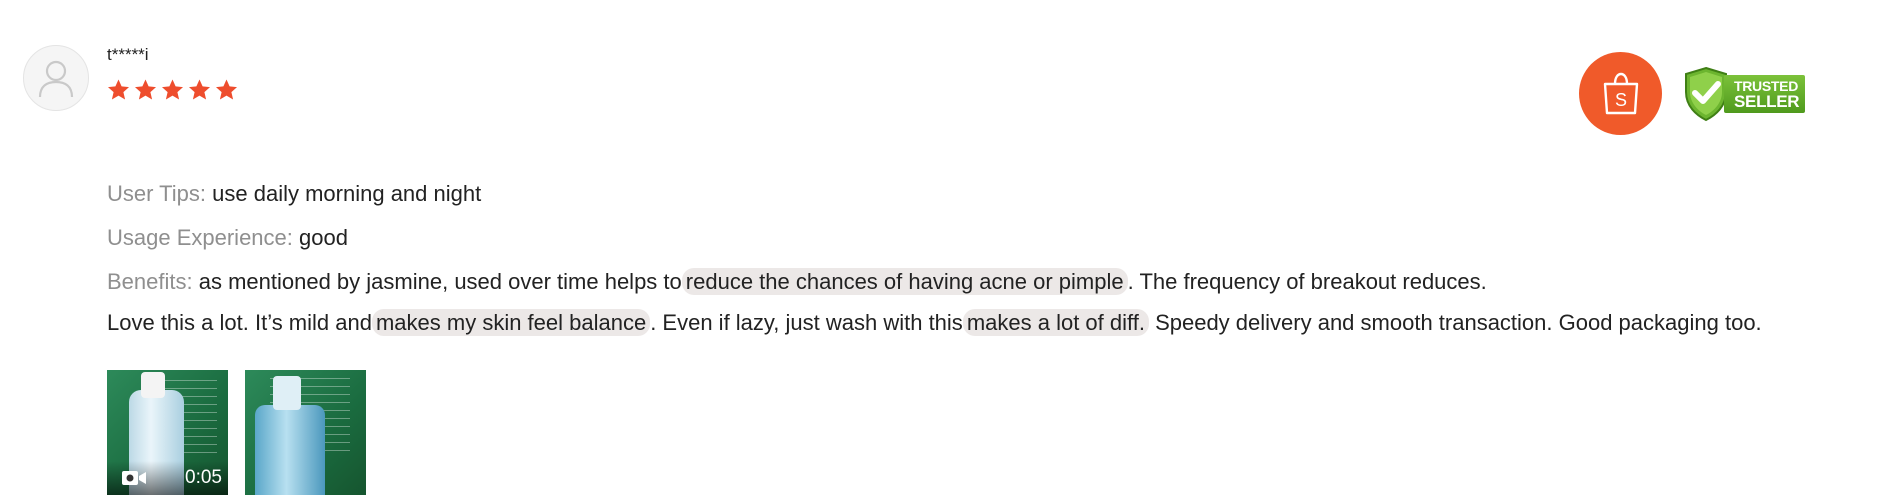 The image size is (1900, 495). What do you see at coordinates (157, 193) in the screenshot?
I see `detail-label: User Tips:` at bounding box center [157, 193].